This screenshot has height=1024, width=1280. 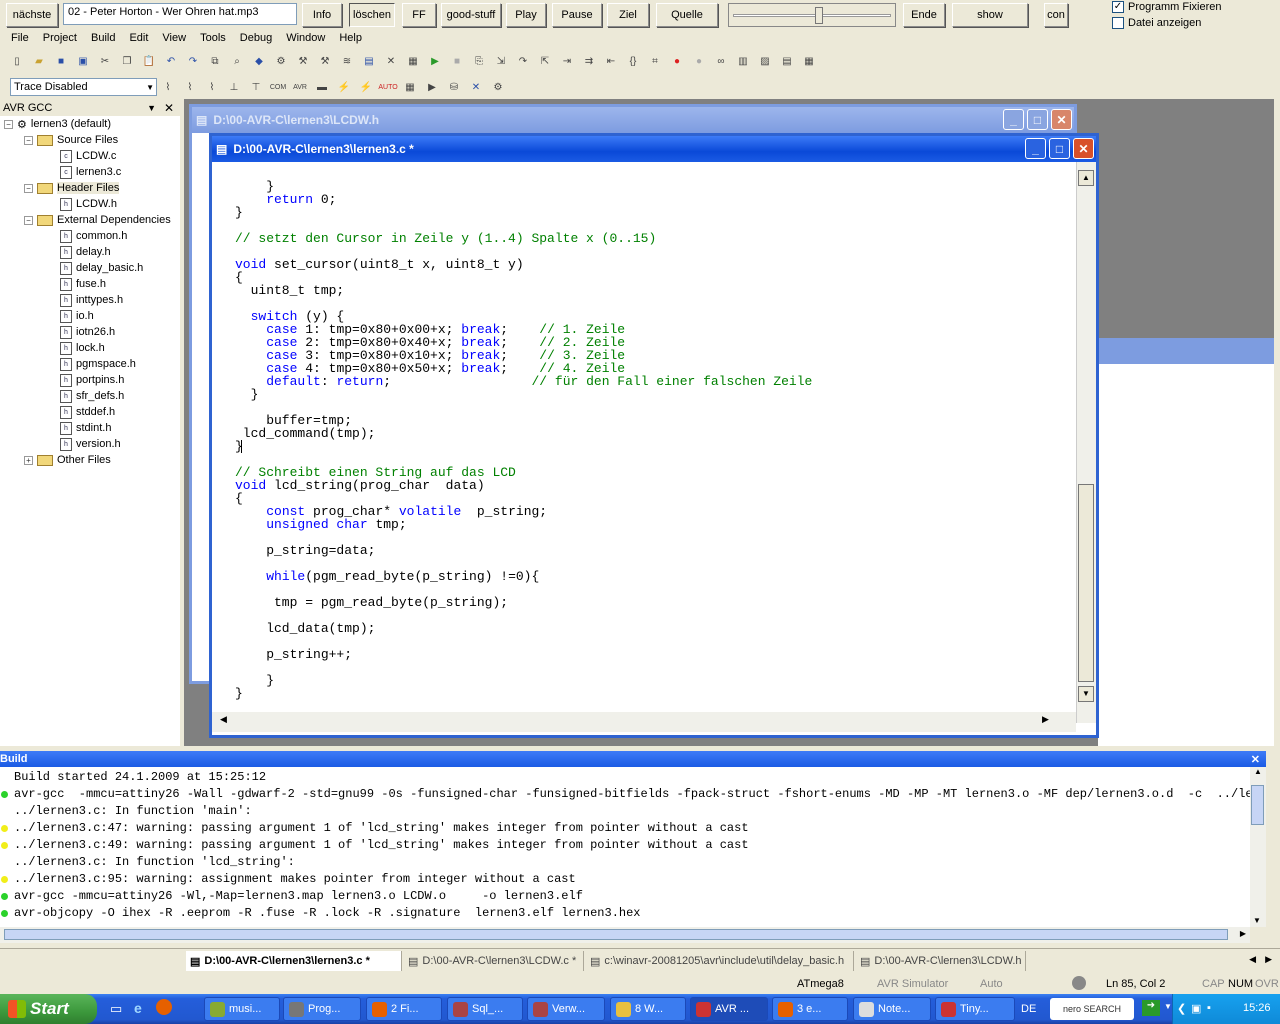 What do you see at coordinates (347, 61) in the screenshot?
I see `clean-icon: ≋` at bounding box center [347, 61].